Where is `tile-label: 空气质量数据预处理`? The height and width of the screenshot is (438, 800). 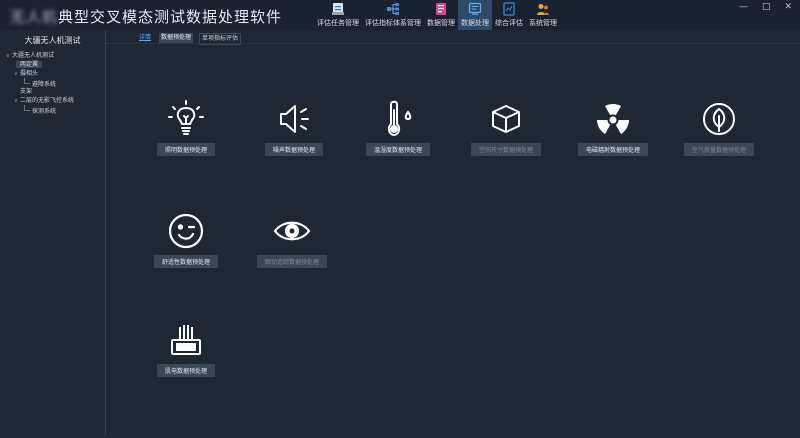
tile-label: 空气质量数据预处理 is located at coordinates (718, 149).